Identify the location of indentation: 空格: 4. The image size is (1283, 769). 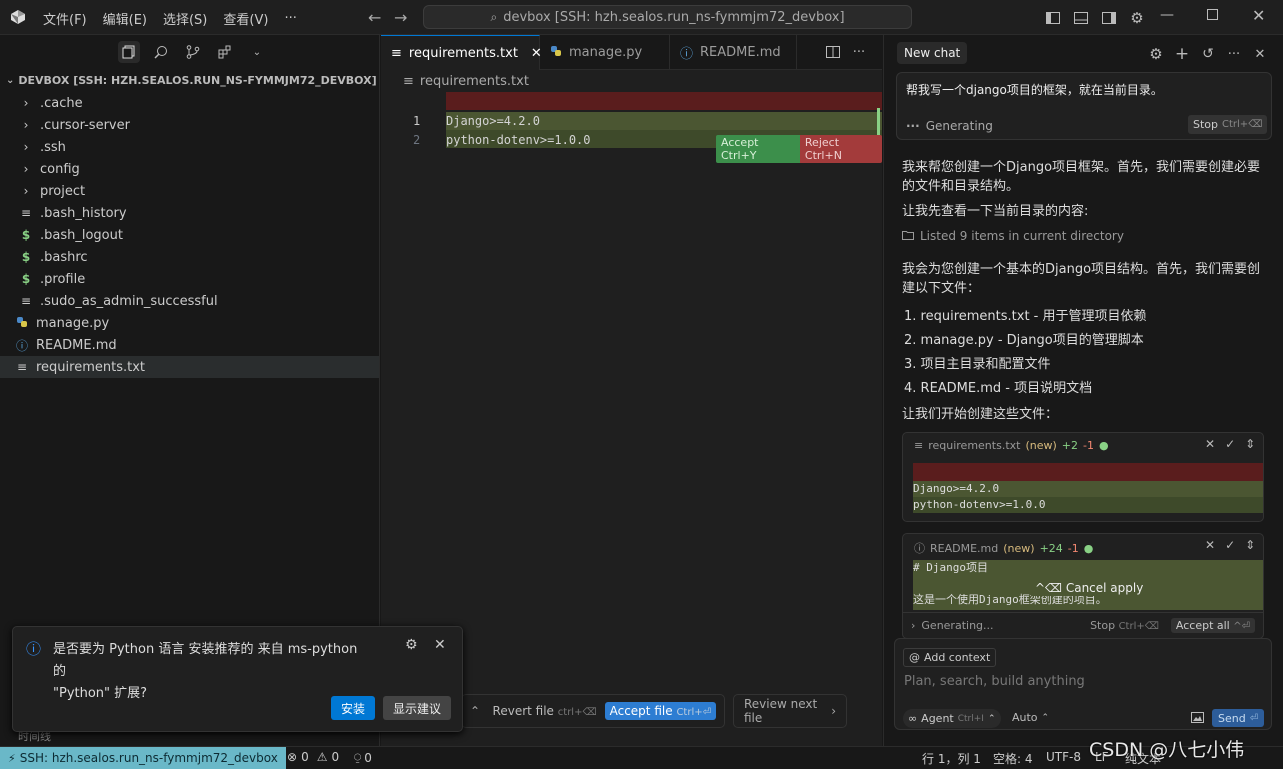
(1013, 758).